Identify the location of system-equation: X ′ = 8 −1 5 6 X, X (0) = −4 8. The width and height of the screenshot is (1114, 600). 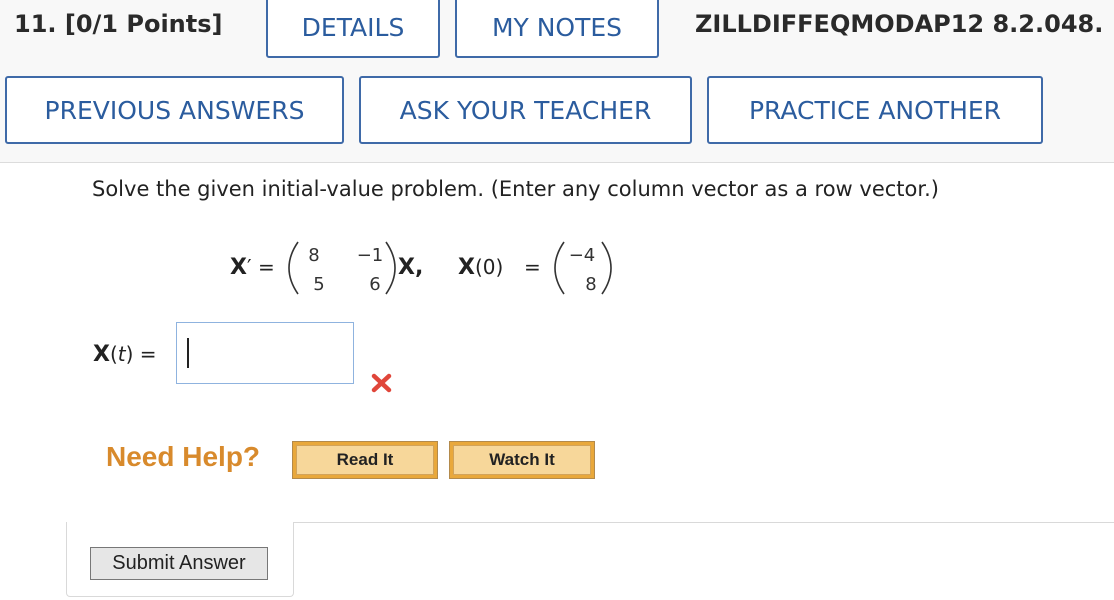
(430, 268).